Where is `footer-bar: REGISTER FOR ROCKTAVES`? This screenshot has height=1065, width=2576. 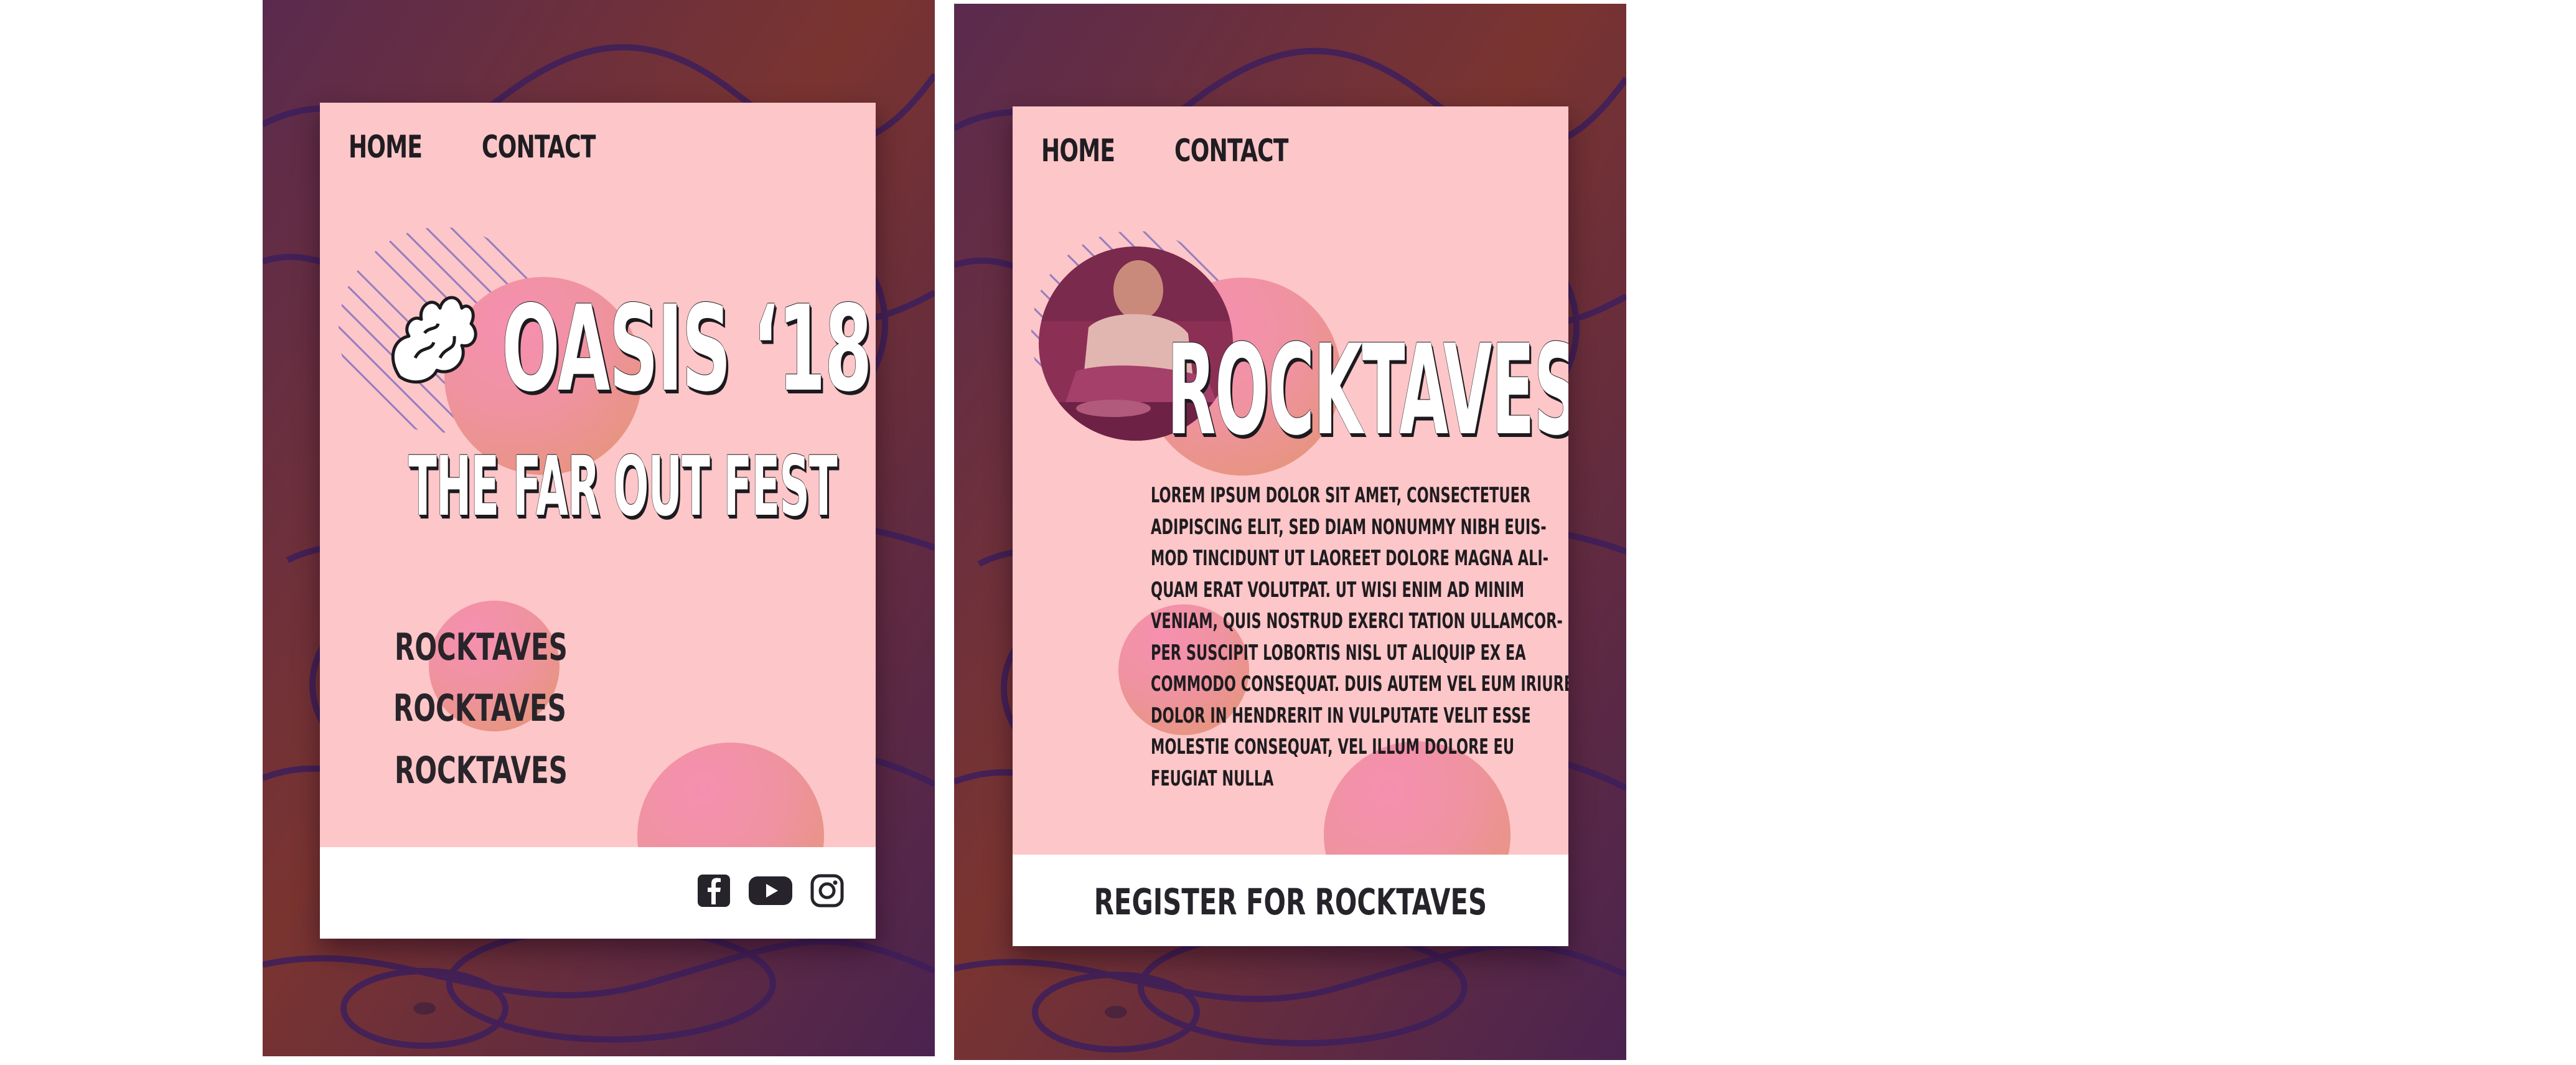 footer-bar: REGISTER FOR ROCKTAVES is located at coordinates (1290, 901).